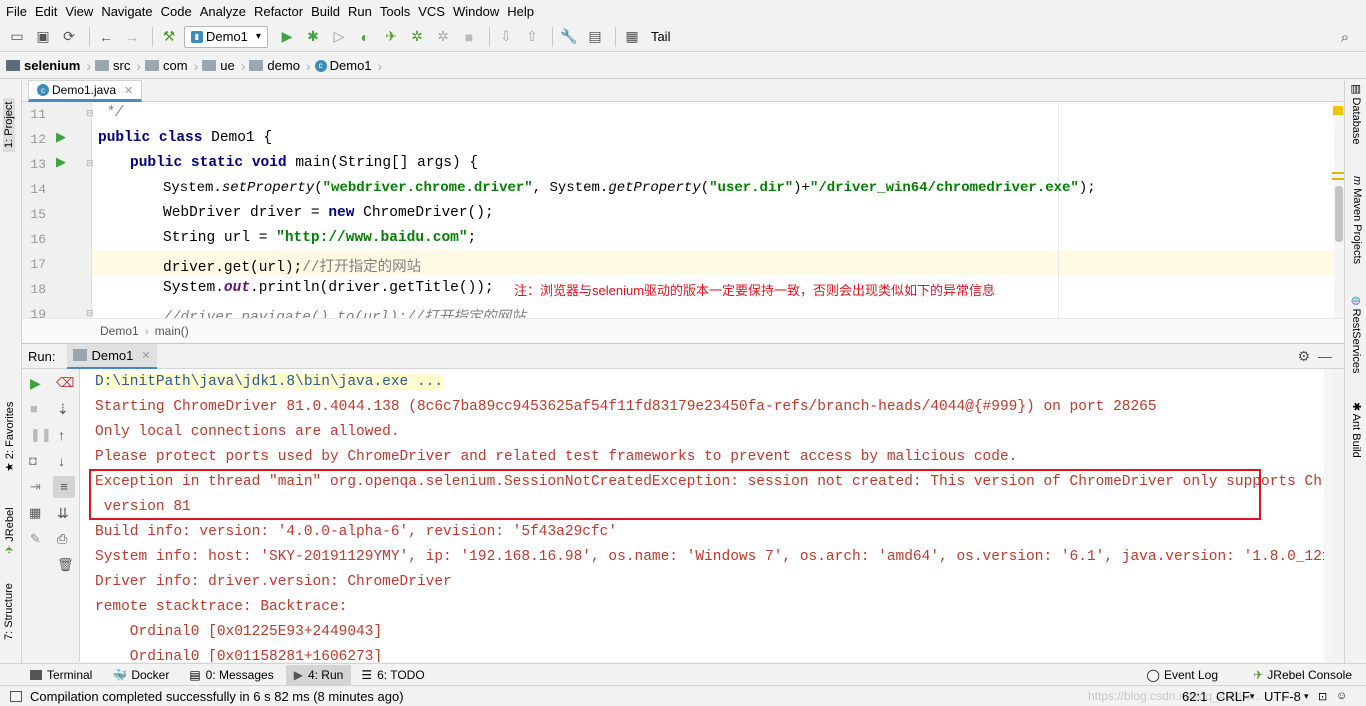  Describe the element at coordinates (35, 487) in the screenshot. I see `restore-layout-icon: ⇥` at that location.